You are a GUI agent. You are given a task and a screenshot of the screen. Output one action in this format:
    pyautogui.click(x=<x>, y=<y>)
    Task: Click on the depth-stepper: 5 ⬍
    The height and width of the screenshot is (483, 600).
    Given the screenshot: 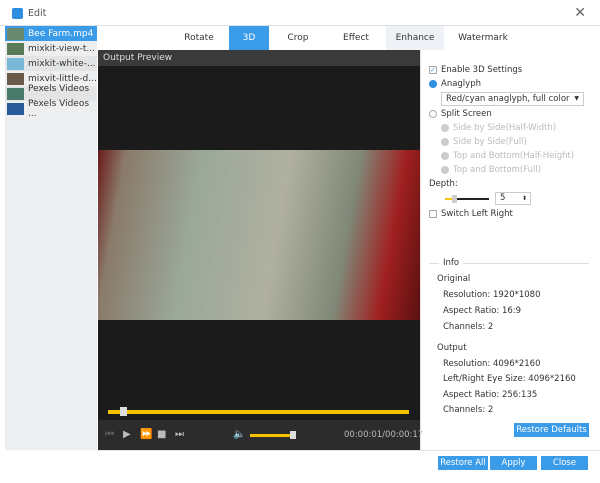 What is the action you would take?
    pyautogui.click(x=513, y=198)
    